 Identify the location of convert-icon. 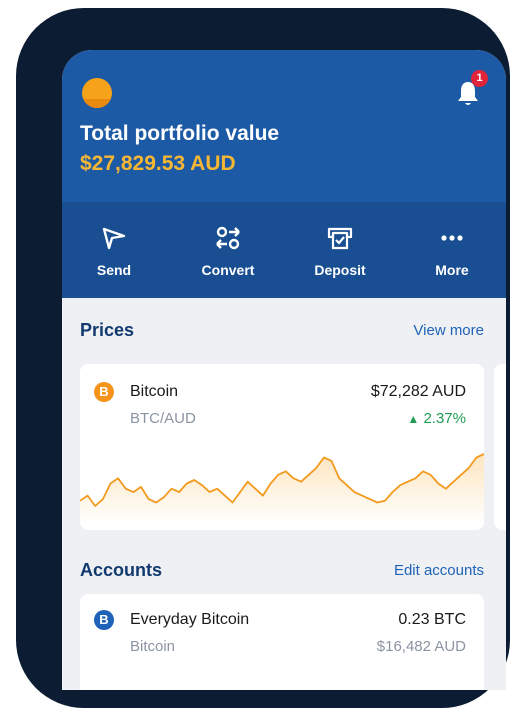
(228, 238).